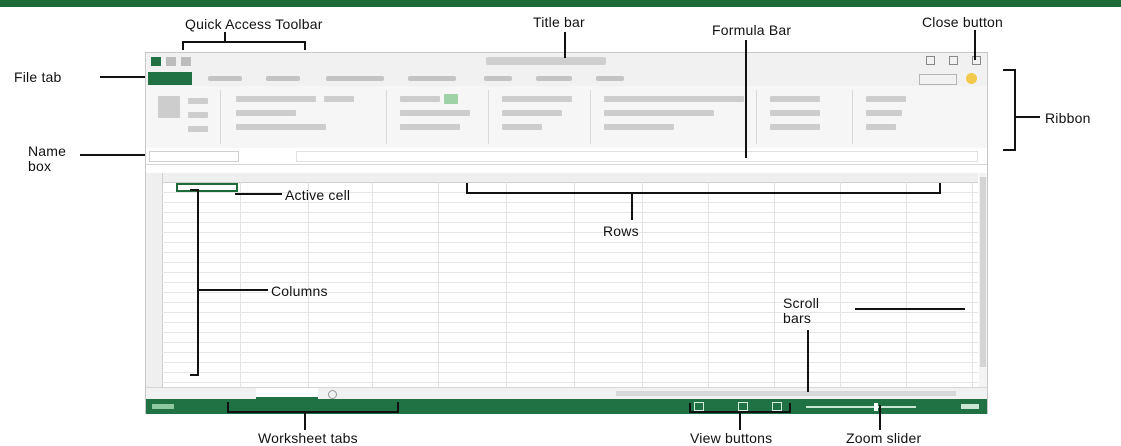  Describe the element at coordinates (38, 77) in the screenshot. I see `label-file-tab: File tab` at that location.